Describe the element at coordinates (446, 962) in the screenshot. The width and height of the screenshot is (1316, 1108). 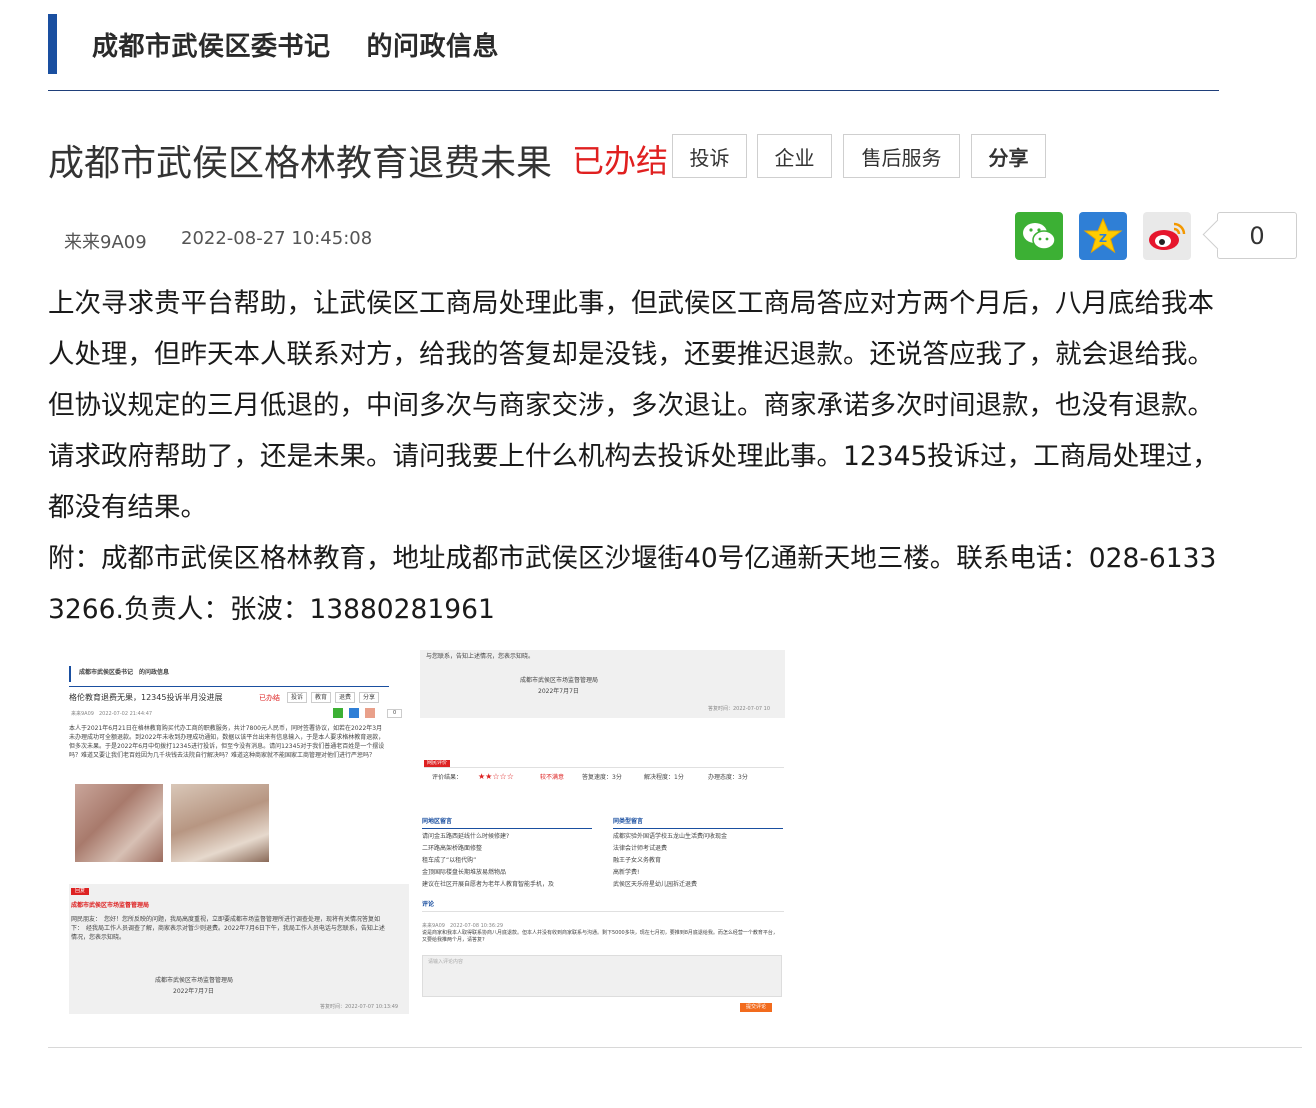
I see `mini-comment-placeholder: 请输入评论内容` at that location.